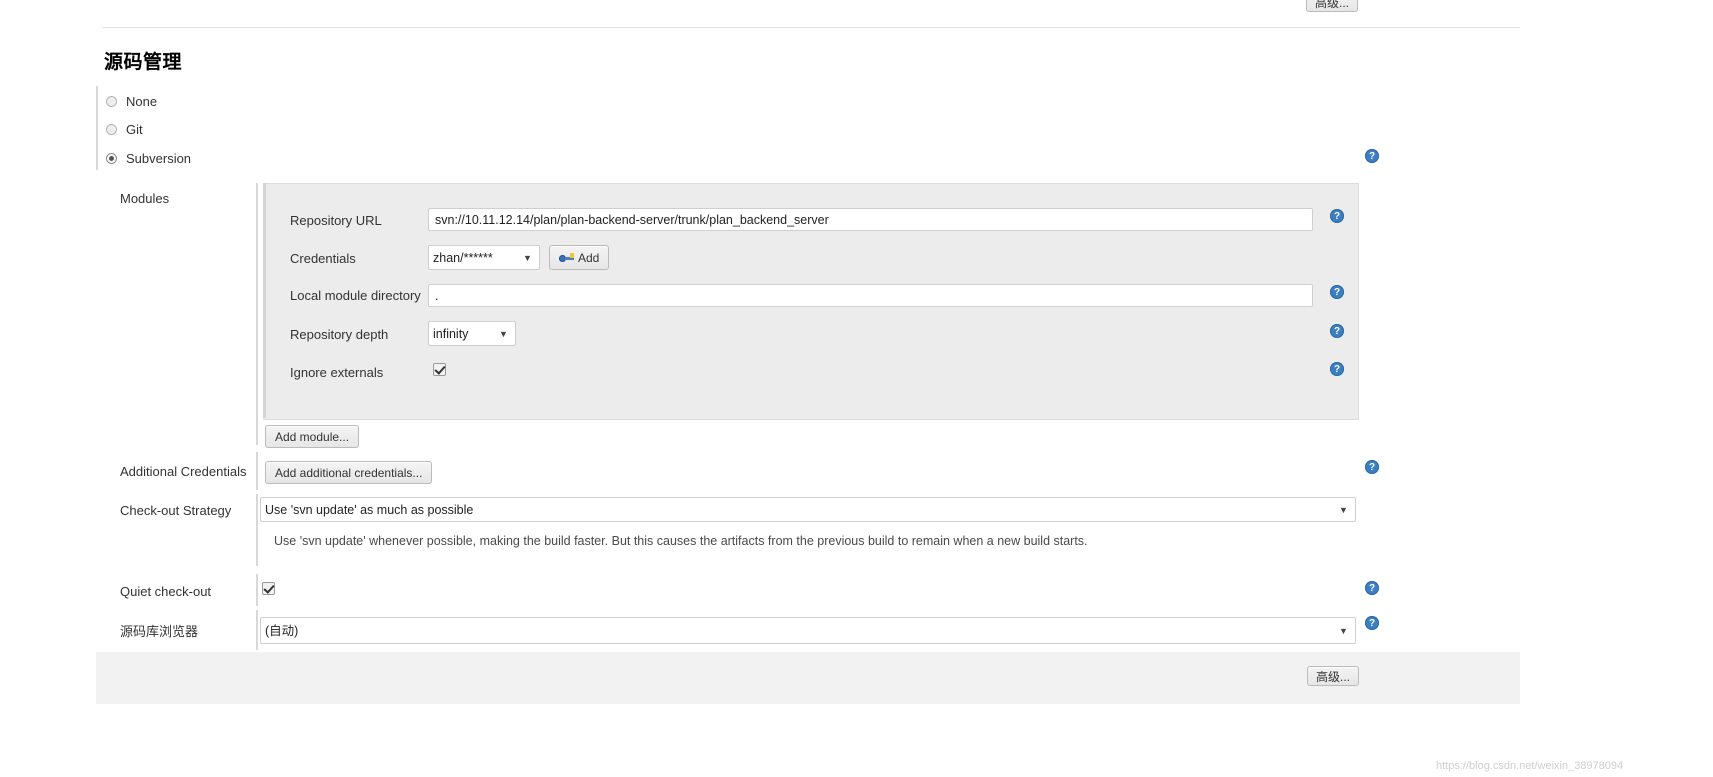 This screenshot has width=1713, height=777. Describe the element at coordinates (97, 128) in the screenshot. I see `radio-group-rule` at that location.